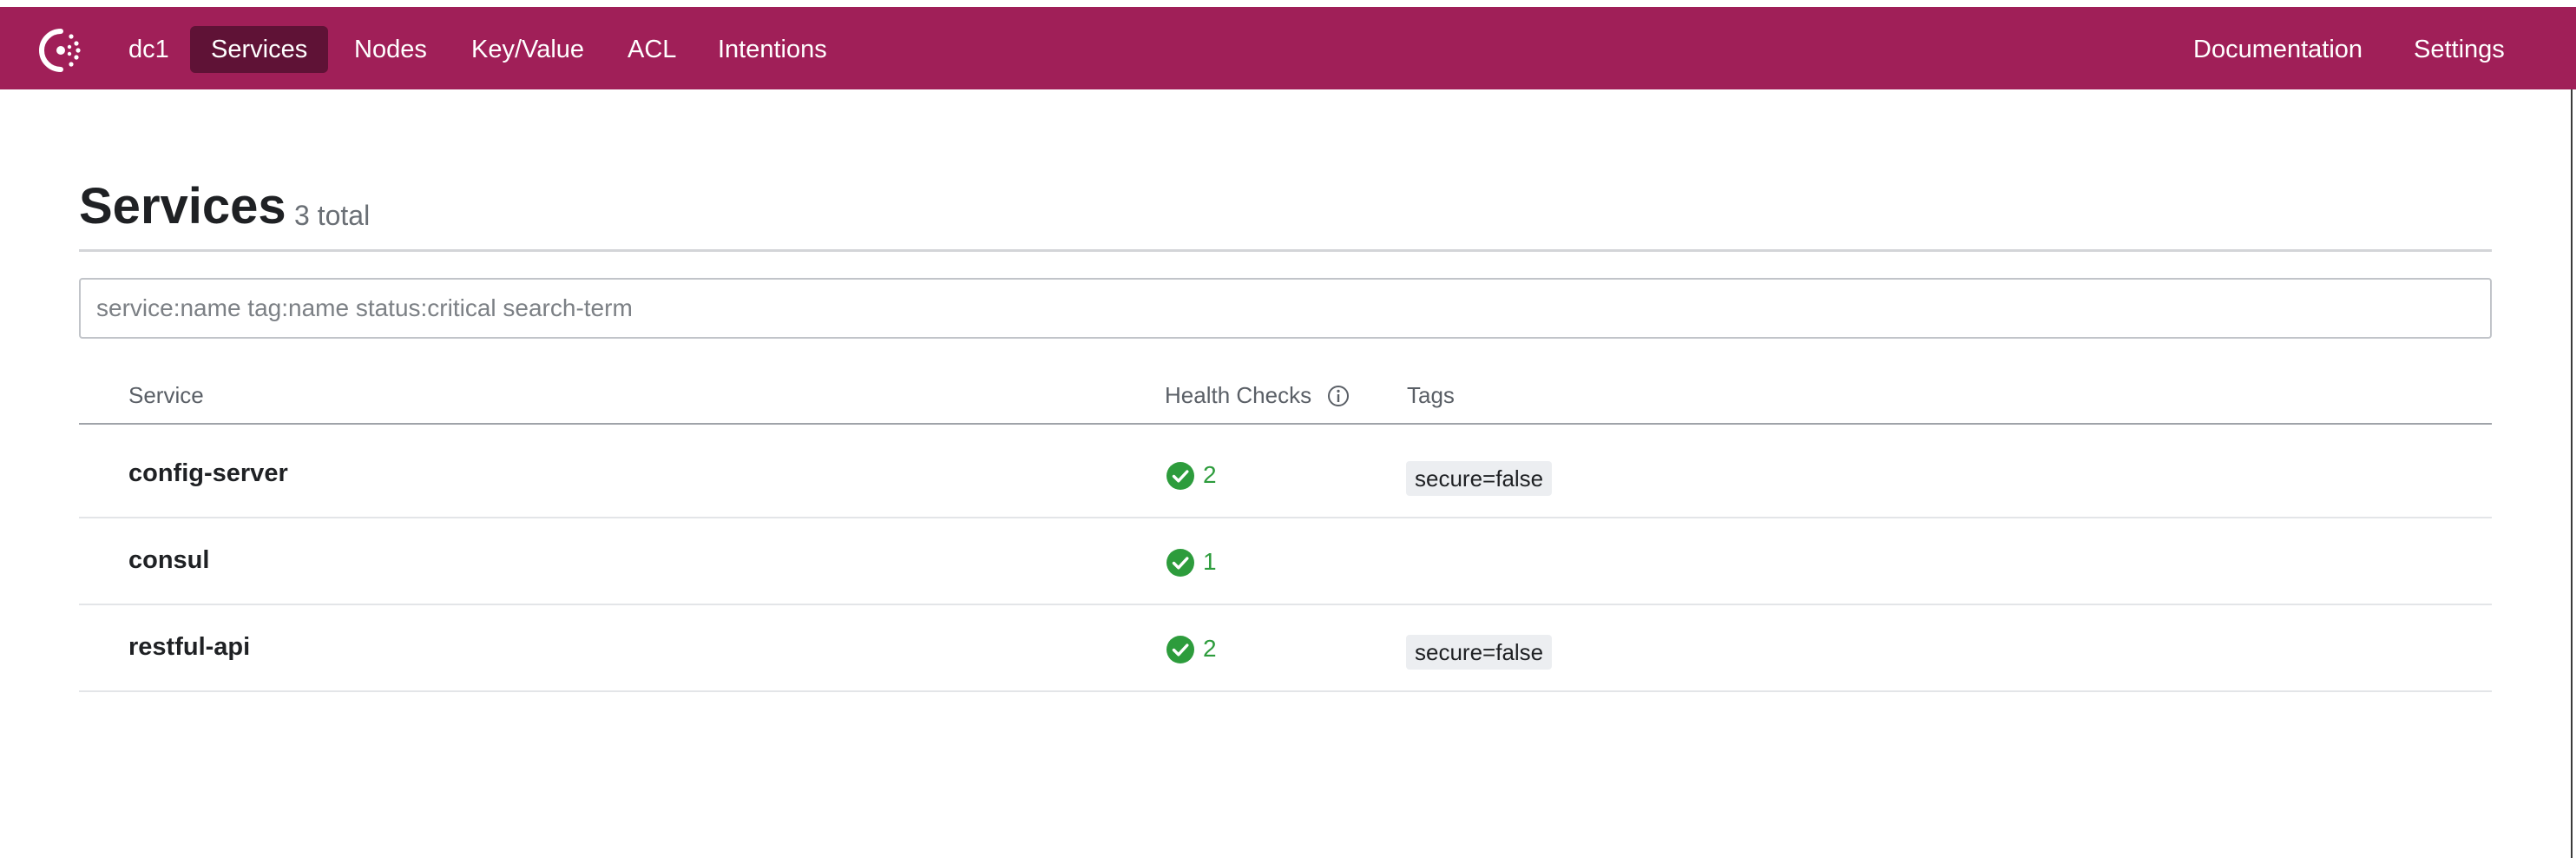 This screenshot has height=858, width=2576. Describe the element at coordinates (2278, 50) in the screenshot. I see `nav-item-documentation: Documentation` at that location.